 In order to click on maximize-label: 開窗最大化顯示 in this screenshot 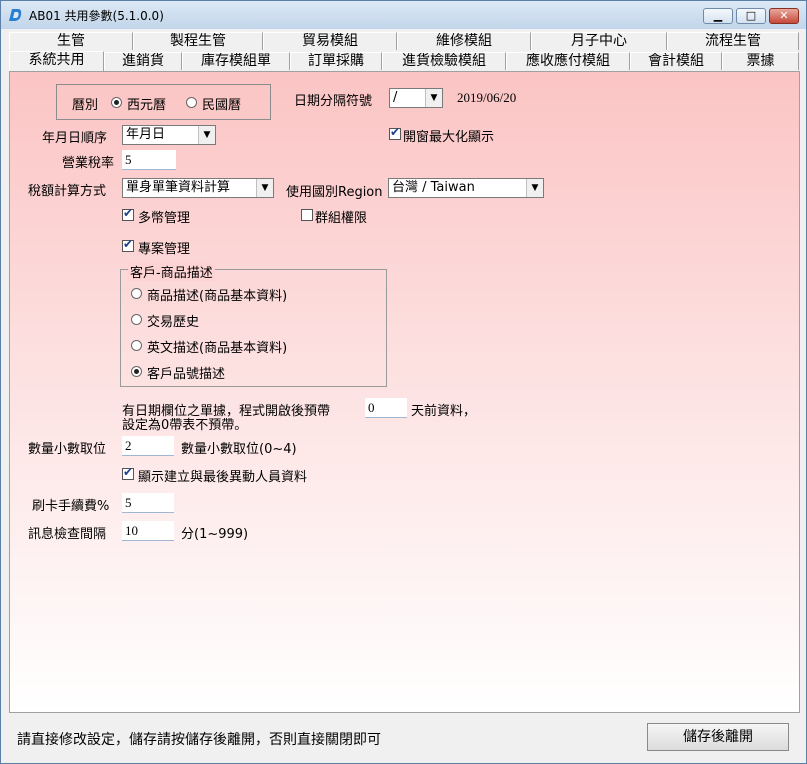, I will do `click(448, 135)`.